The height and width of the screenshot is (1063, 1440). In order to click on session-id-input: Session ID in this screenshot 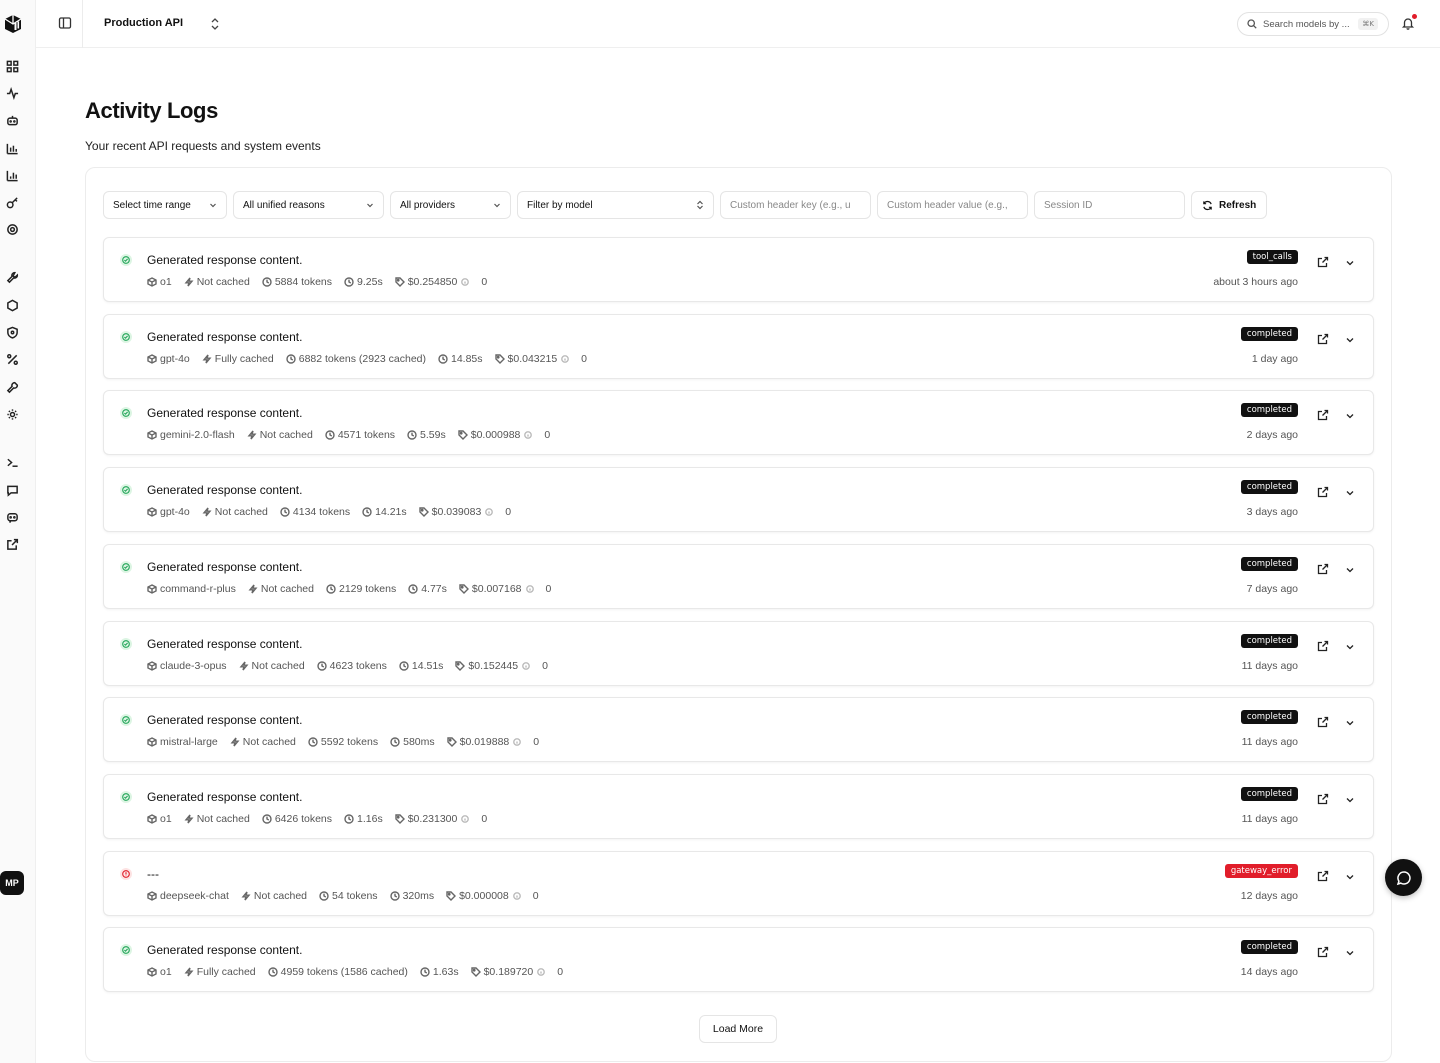, I will do `click(1109, 205)`.